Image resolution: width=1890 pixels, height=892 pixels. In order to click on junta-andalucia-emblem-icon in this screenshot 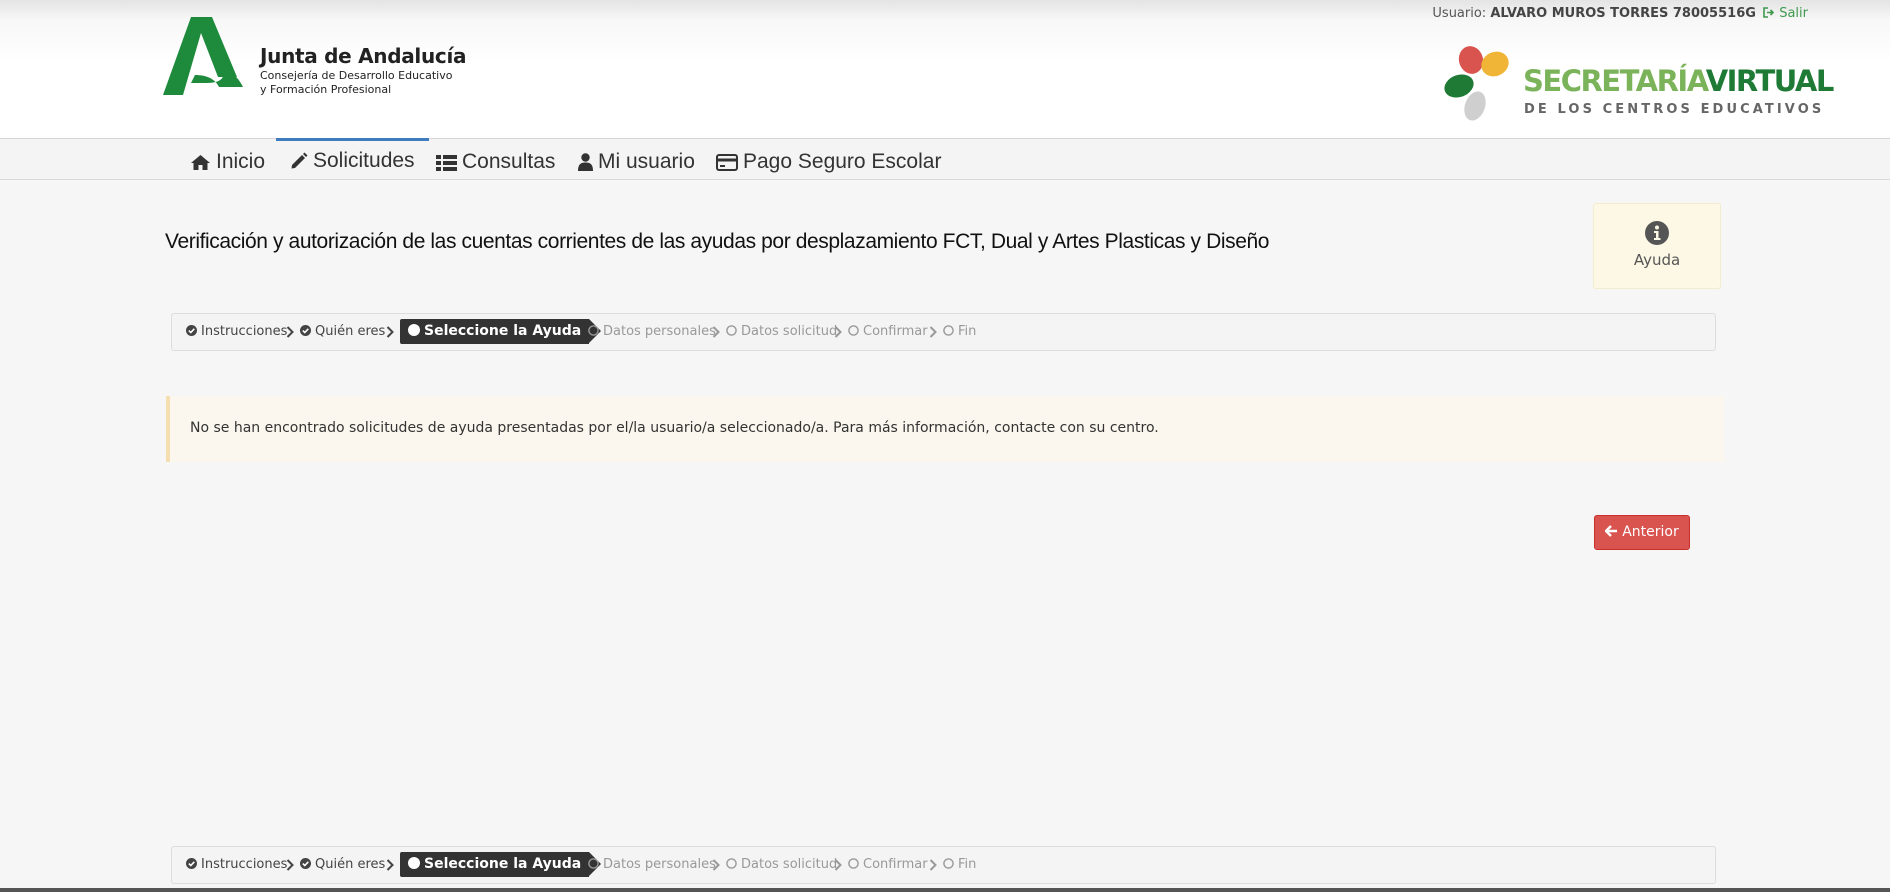, I will do `click(203, 56)`.